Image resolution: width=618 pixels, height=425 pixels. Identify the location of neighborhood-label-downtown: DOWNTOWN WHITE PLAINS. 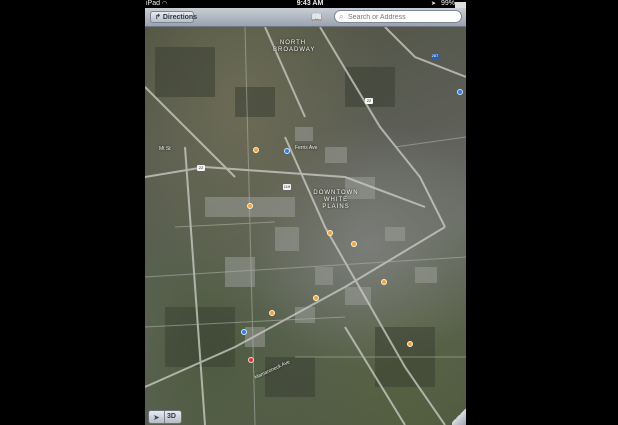
(336, 200).